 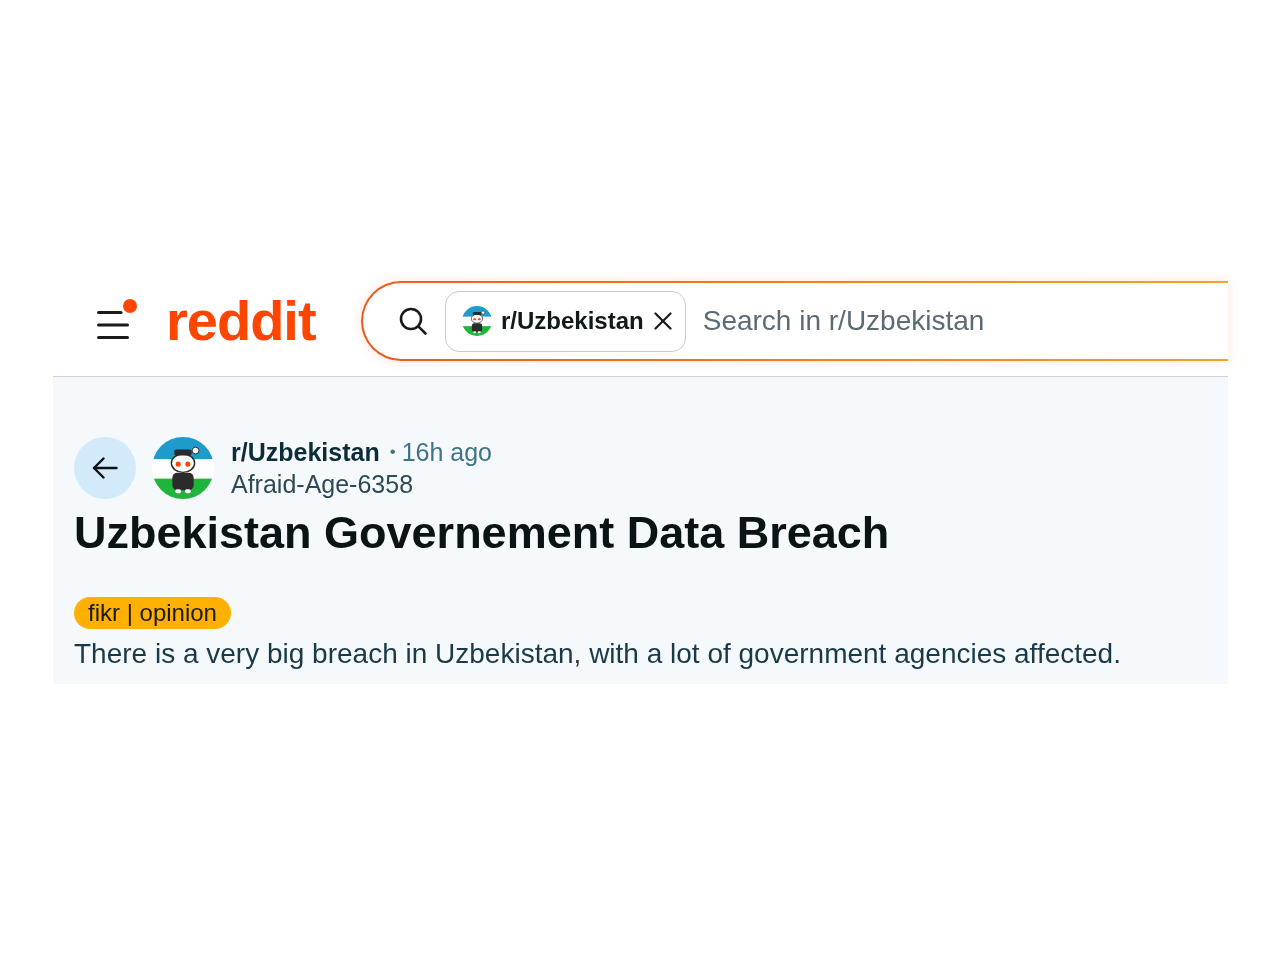 I want to click on author-link: Afraid-Age-6358, so click(x=322, y=484).